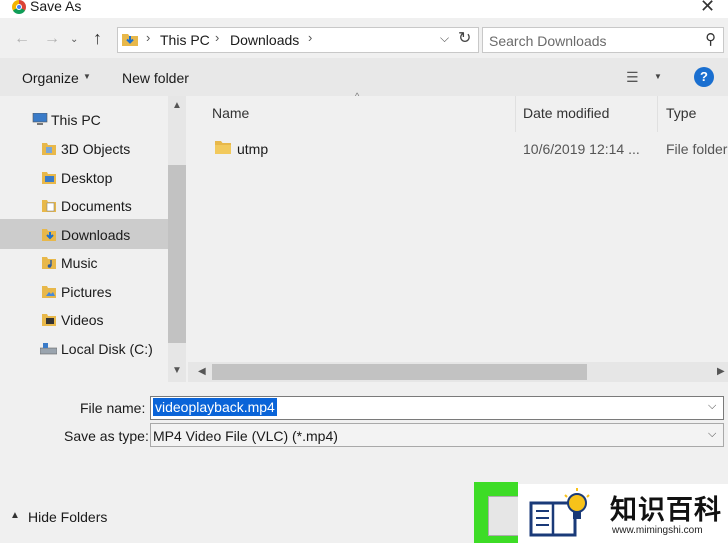 The image size is (728, 543). I want to click on nav-item-3d-objects: 3D Objects, so click(84, 149).